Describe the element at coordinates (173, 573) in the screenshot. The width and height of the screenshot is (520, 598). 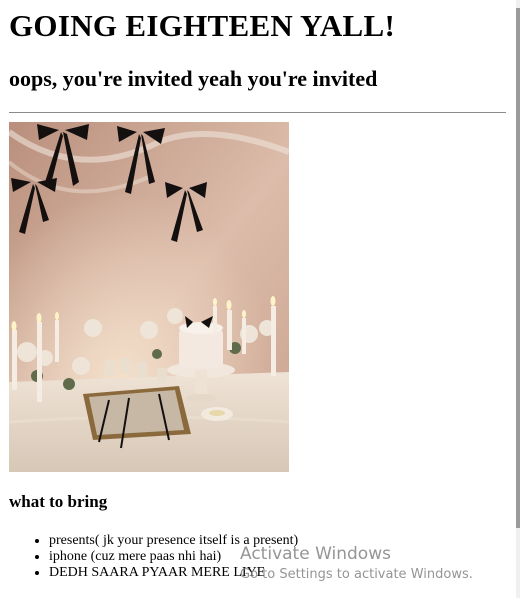
I see `list-item: DEDH SAARA PYAAR MERE LIYE` at that location.